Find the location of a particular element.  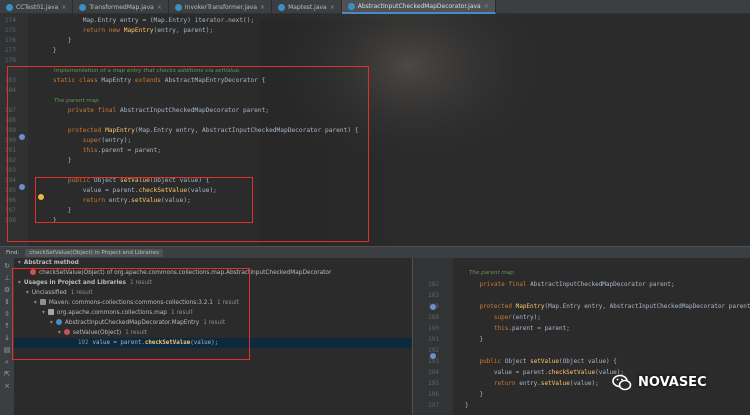

find-label: Find: is located at coordinates (13, 252).